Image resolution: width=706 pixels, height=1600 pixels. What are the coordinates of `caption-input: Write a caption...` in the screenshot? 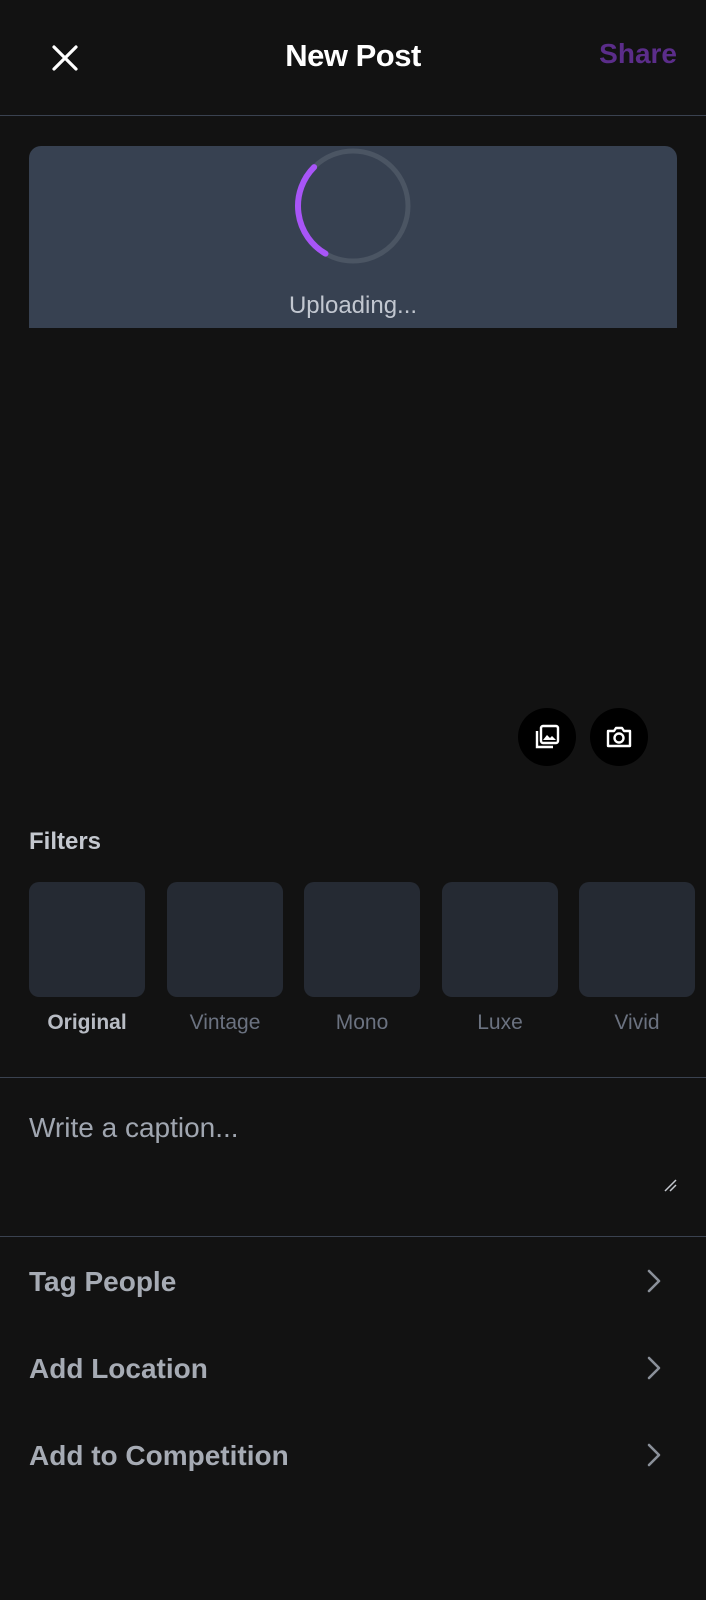 It's located at (353, 1152).